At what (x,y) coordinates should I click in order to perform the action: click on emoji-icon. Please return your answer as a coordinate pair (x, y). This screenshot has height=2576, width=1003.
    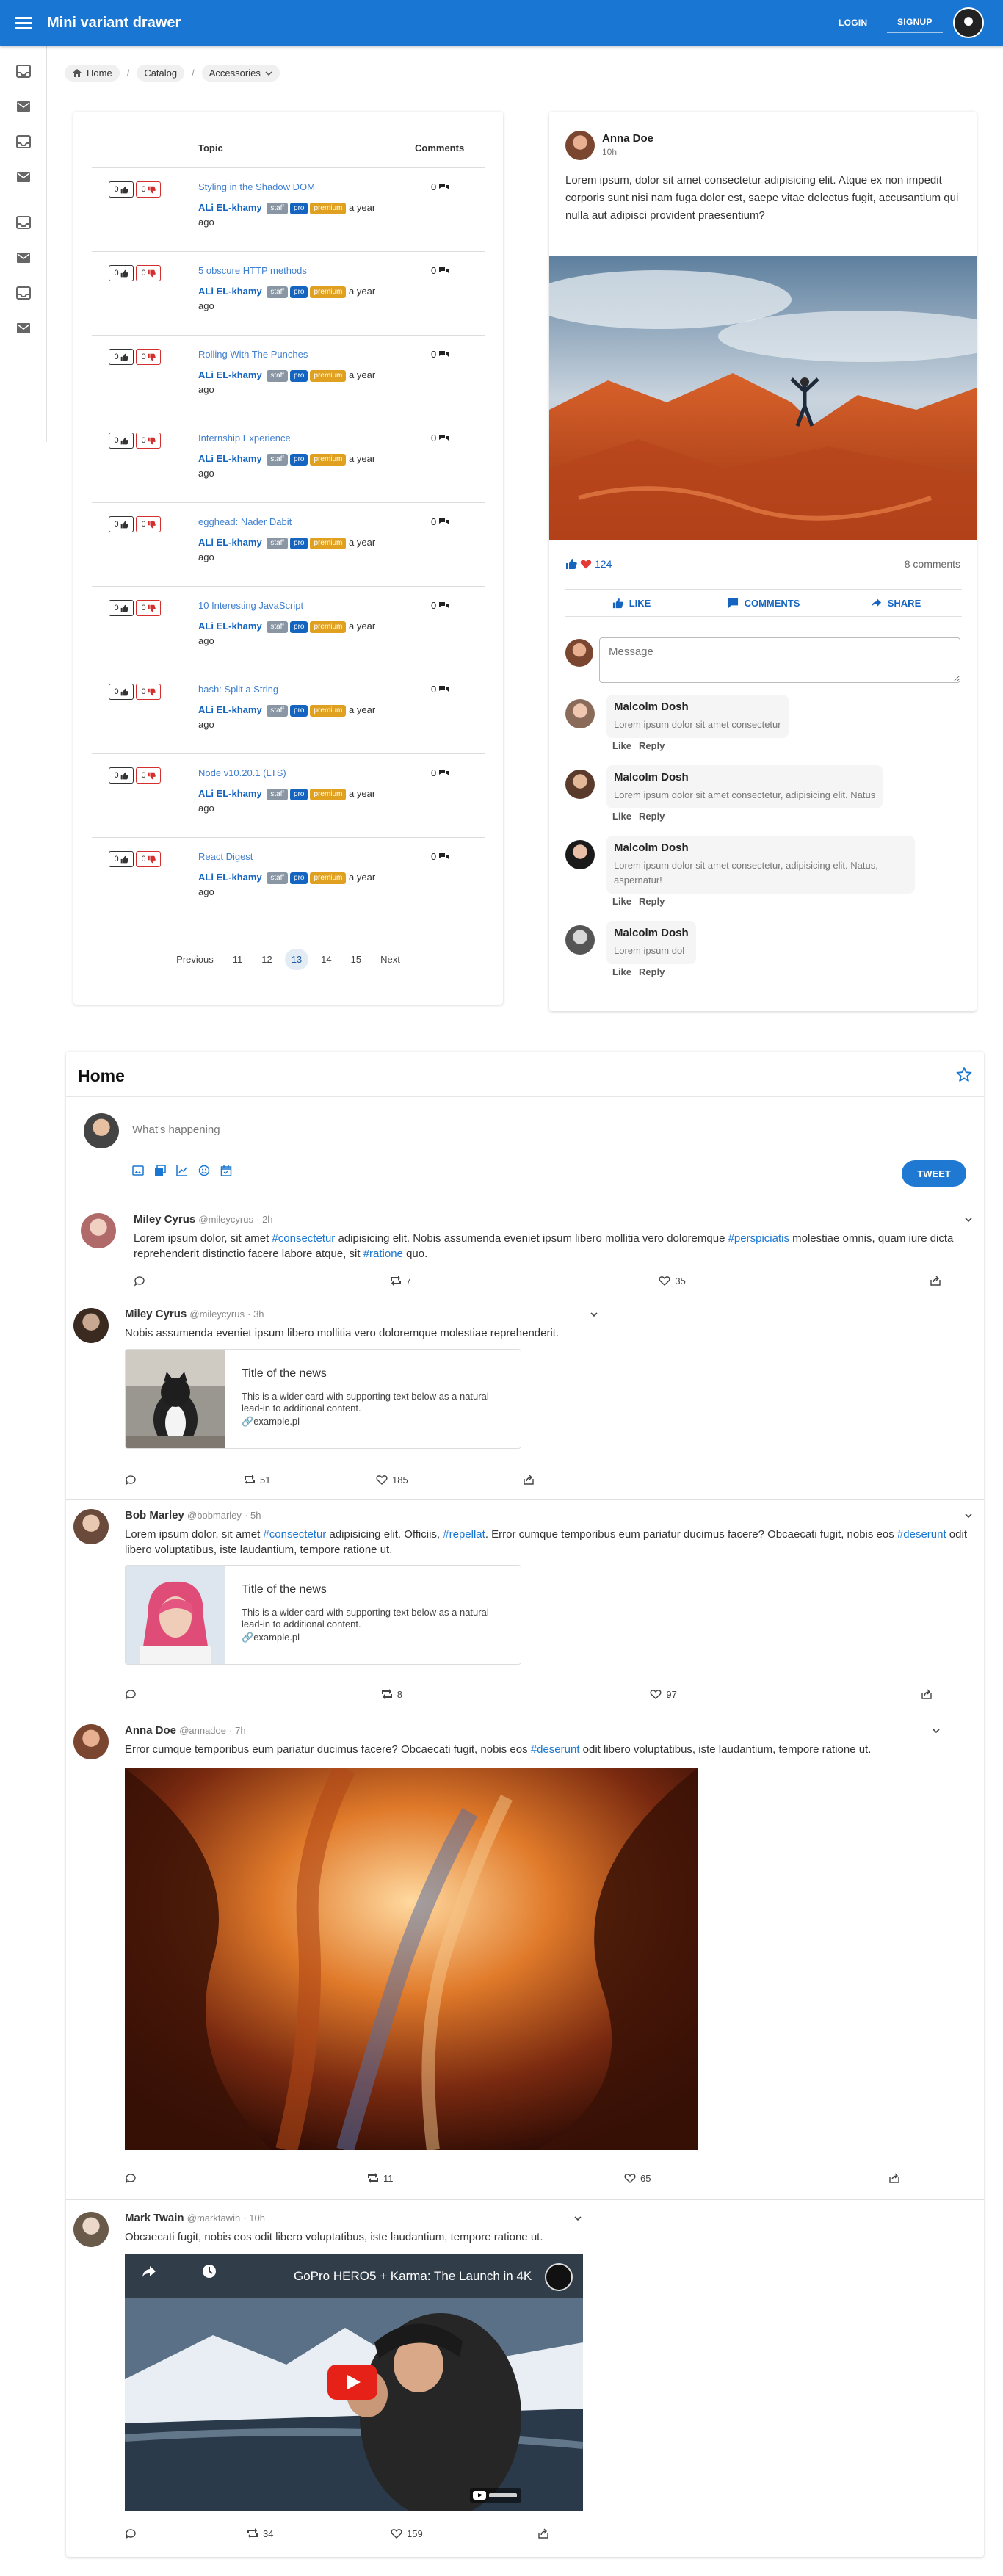
    Looking at the image, I should click on (204, 1170).